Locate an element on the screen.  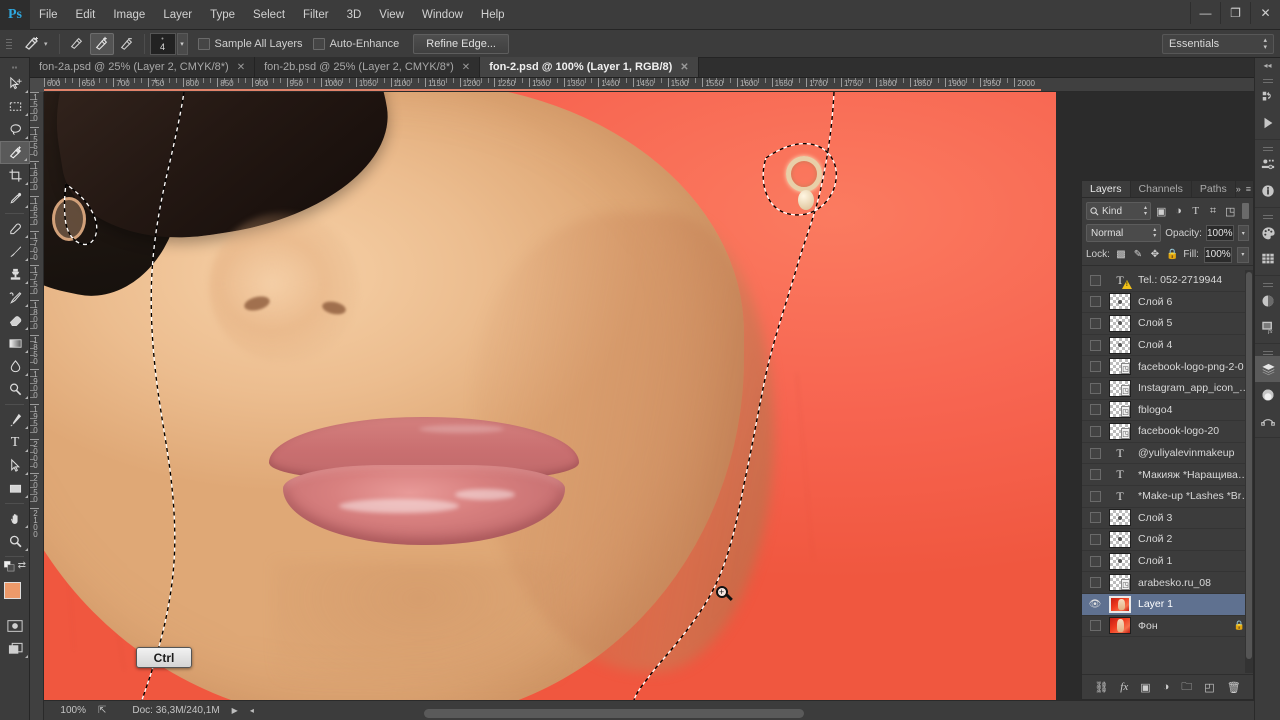
adjustment-filter-icon: ◑ is located at coordinates (1178, 211).